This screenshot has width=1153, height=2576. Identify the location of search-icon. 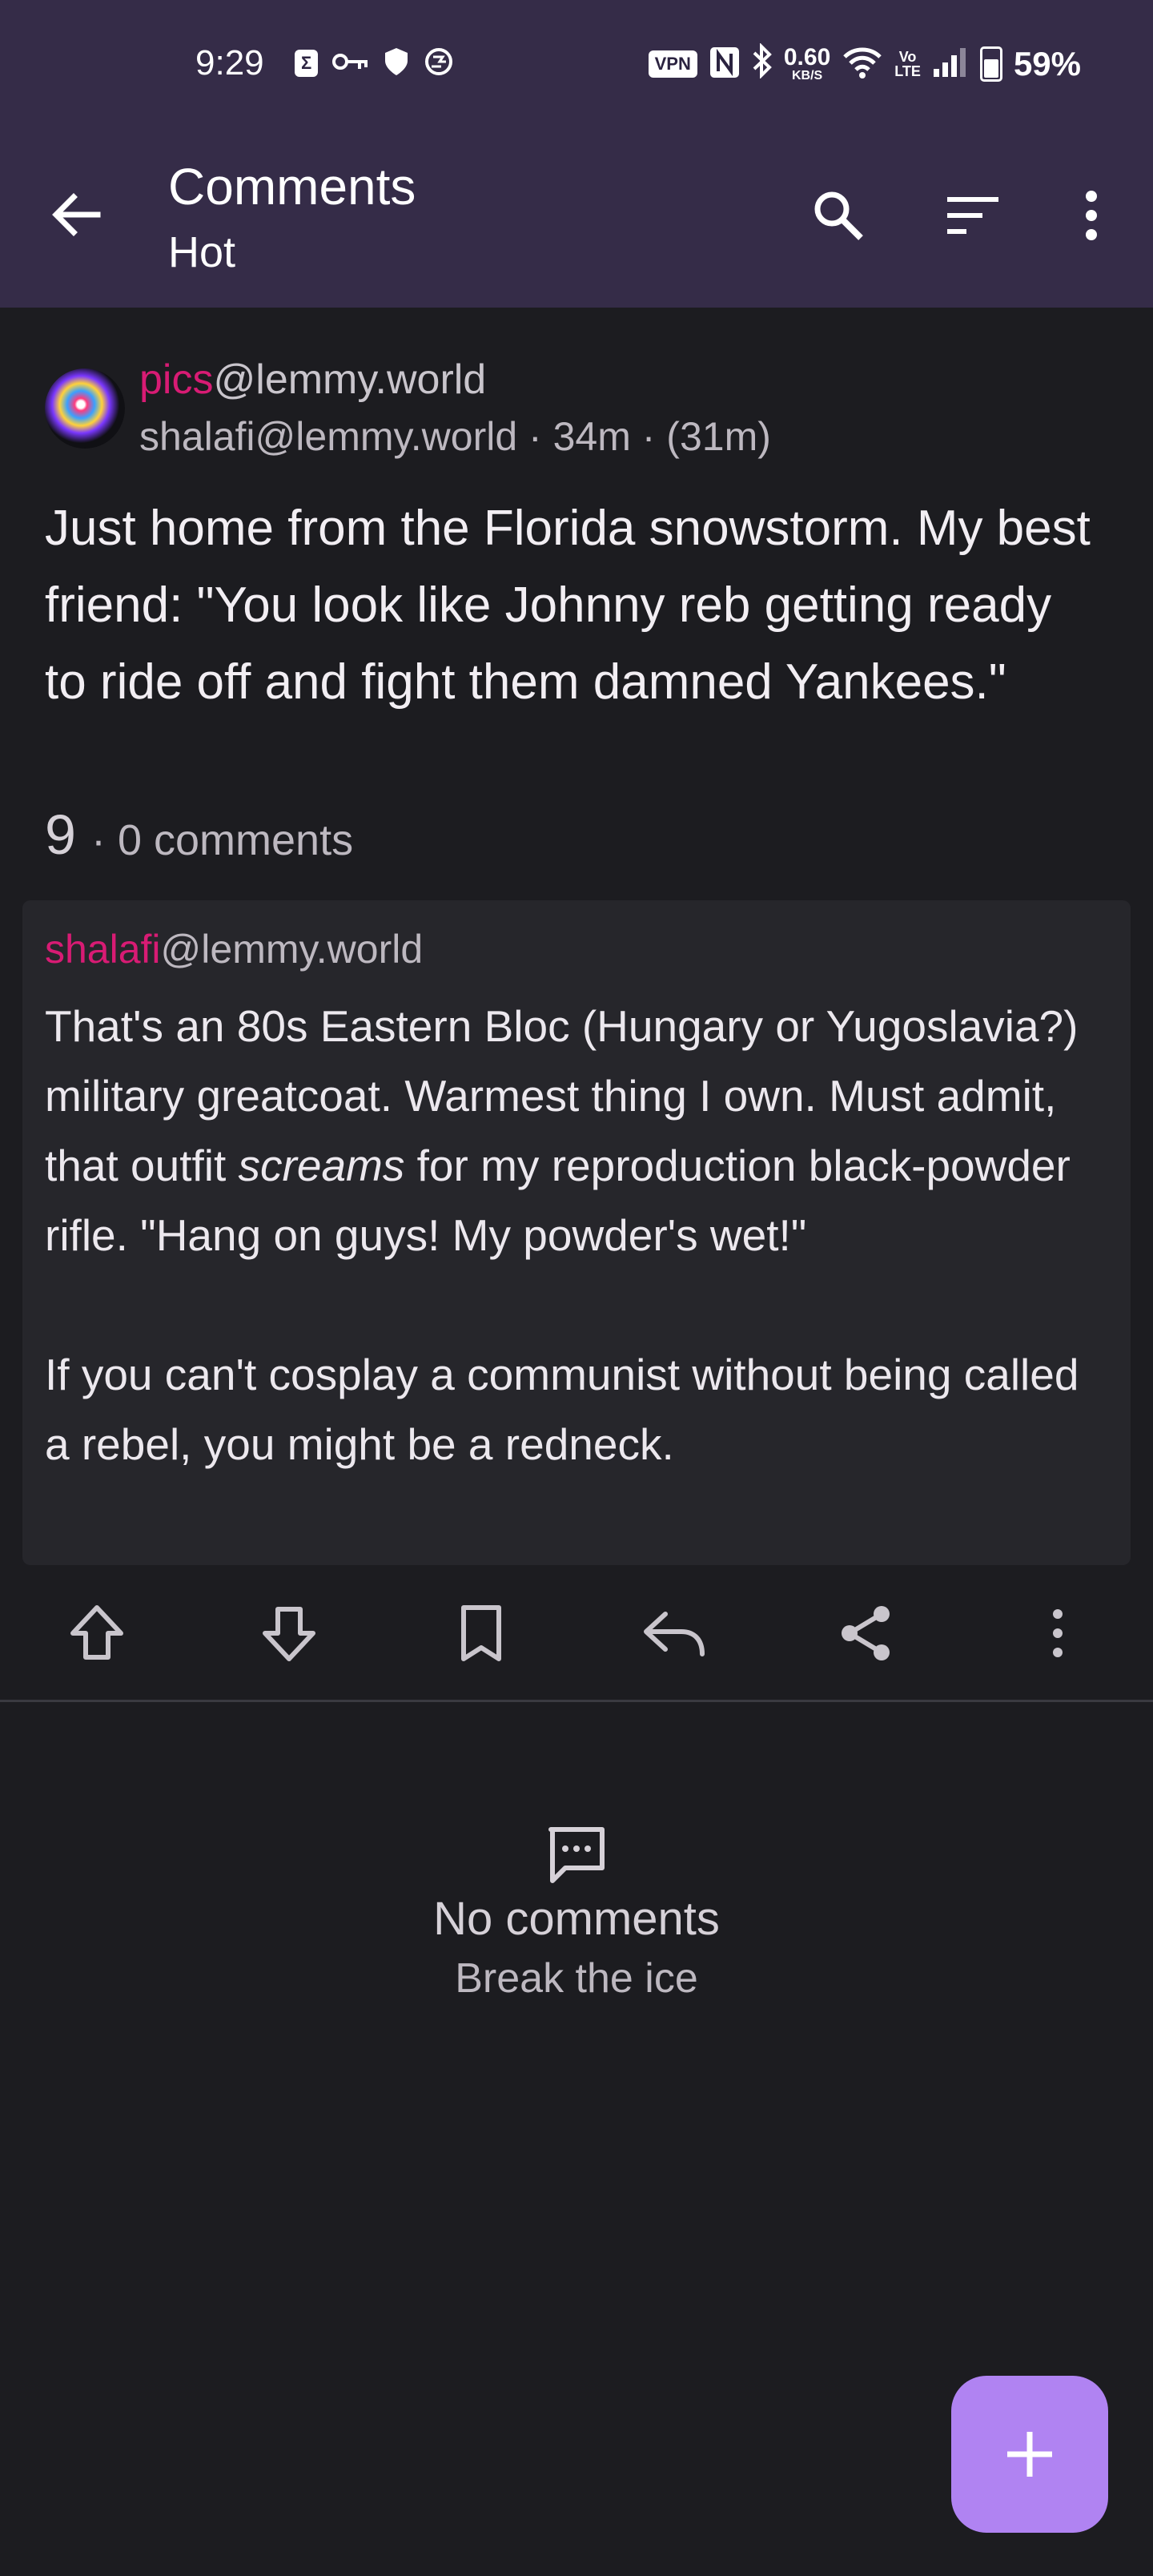
(839, 216).